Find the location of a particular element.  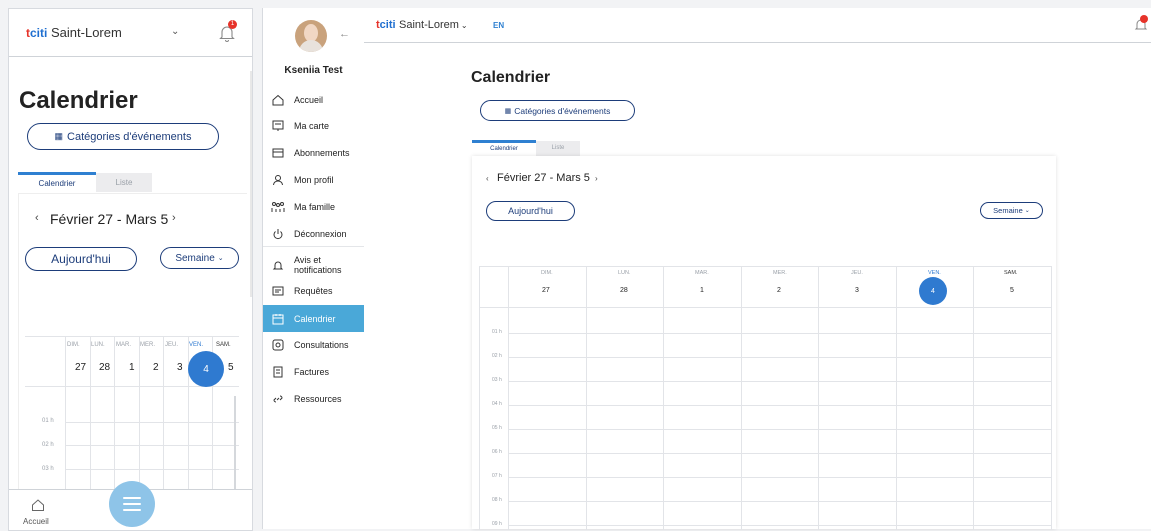

sidebar-item-requetes: Requêtes is located at coordinates (313, 291).